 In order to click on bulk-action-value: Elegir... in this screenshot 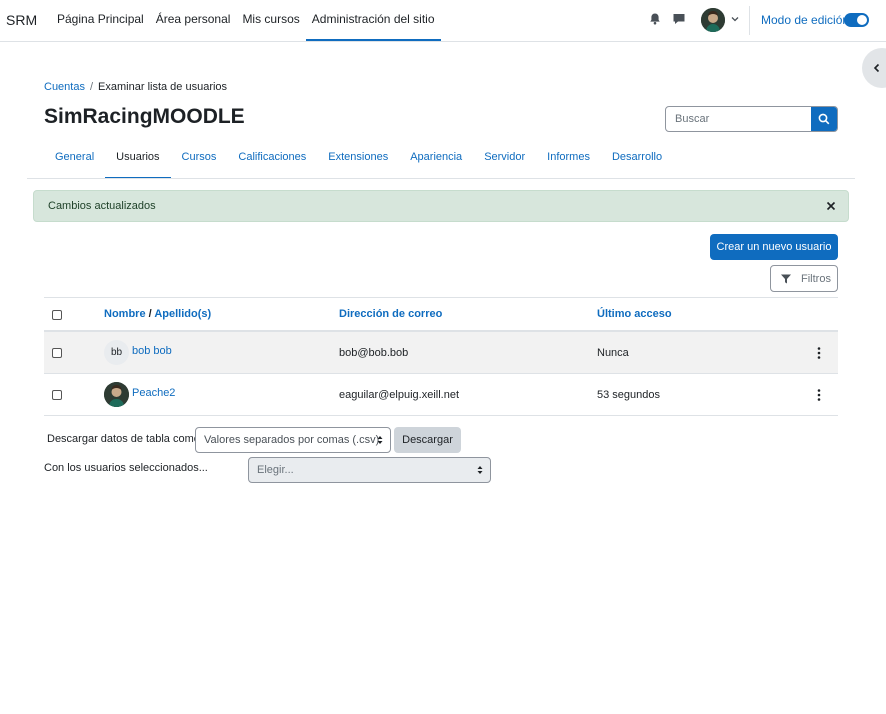, I will do `click(275, 470)`.